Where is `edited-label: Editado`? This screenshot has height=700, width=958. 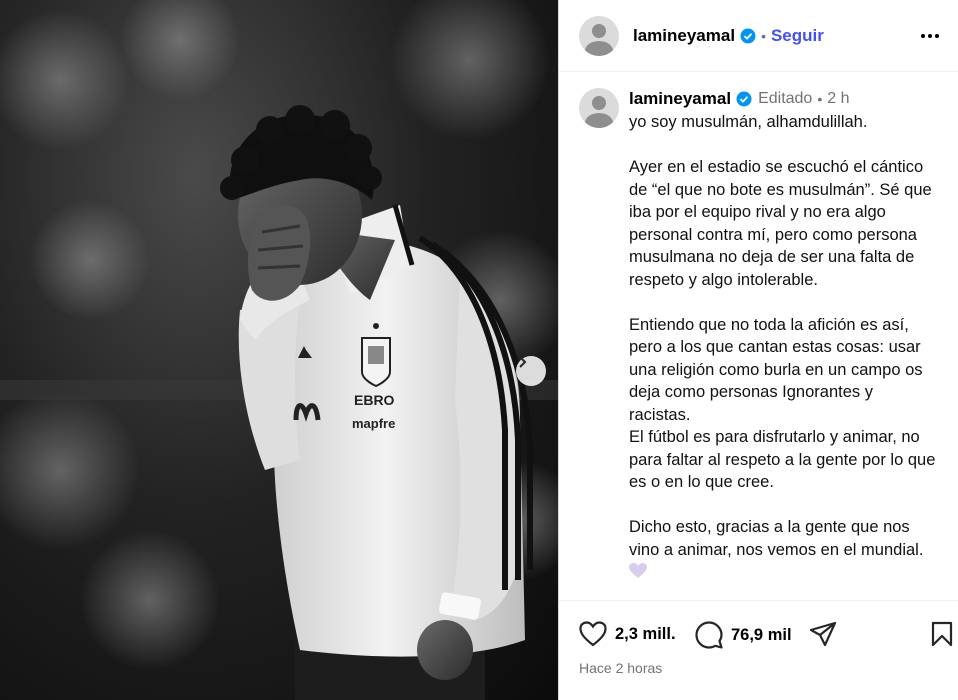
edited-label: Editado is located at coordinates (785, 98).